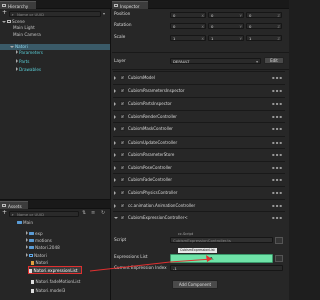 The width and height of the screenshot is (320, 300). I want to click on drag-annotation-arrow, so click(151, 263).